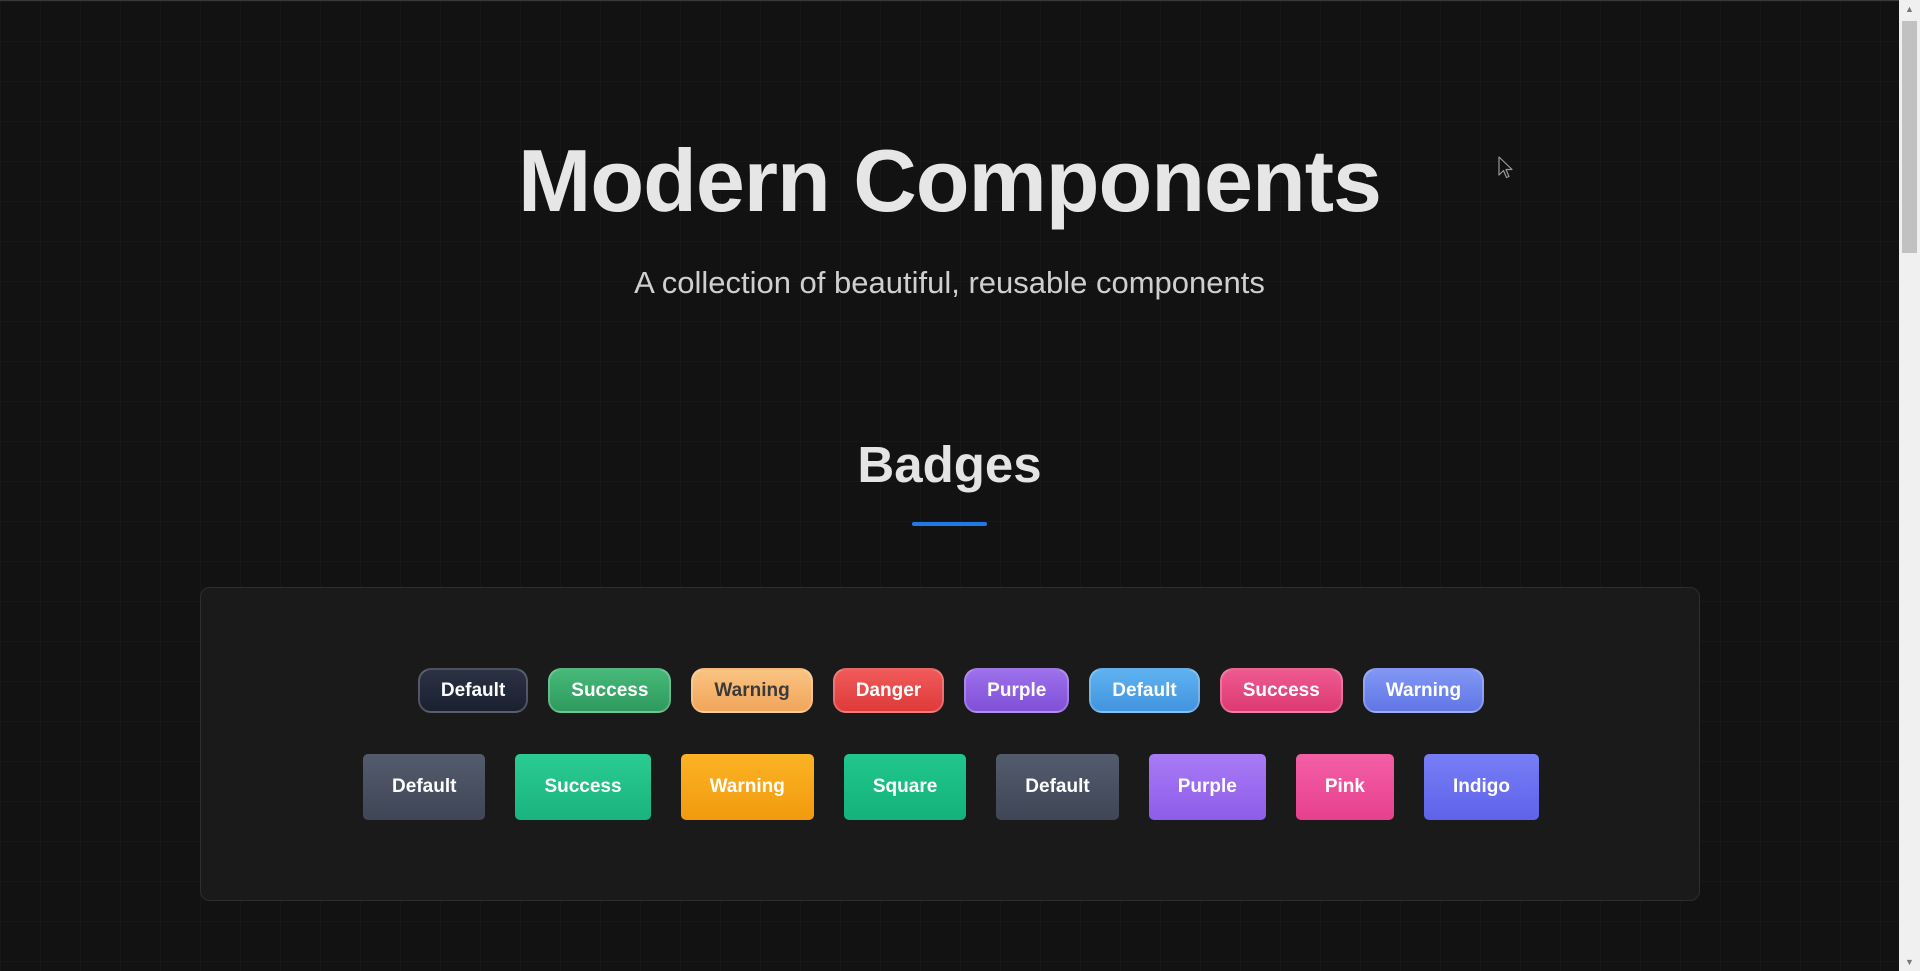 The height and width of the screenshot is (971, 1920). I want to click on scroll-up-arrow-icon: ▲, so click(1909, 9).